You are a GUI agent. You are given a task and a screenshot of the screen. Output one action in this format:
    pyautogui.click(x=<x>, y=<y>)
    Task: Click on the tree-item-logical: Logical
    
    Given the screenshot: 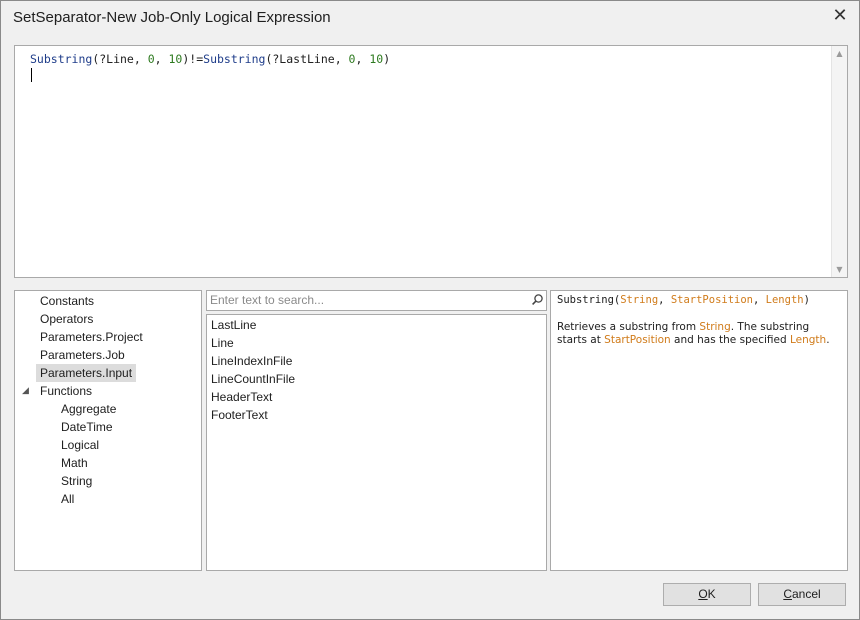 What is the action you would take?
    pyautogui.click(x=80, y=445)
    